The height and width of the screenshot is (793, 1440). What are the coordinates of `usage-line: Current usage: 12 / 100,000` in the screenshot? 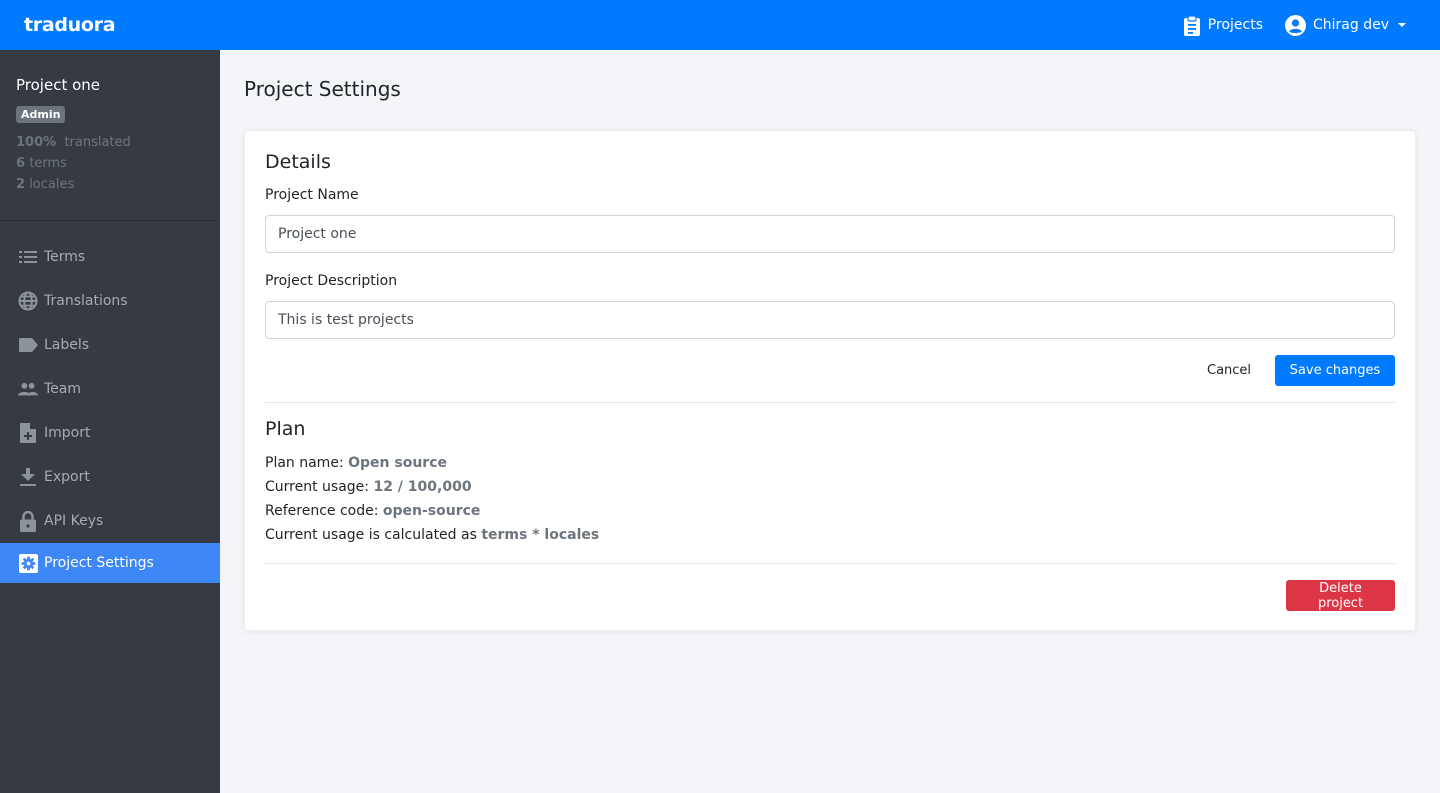 It's located at (368, 487).